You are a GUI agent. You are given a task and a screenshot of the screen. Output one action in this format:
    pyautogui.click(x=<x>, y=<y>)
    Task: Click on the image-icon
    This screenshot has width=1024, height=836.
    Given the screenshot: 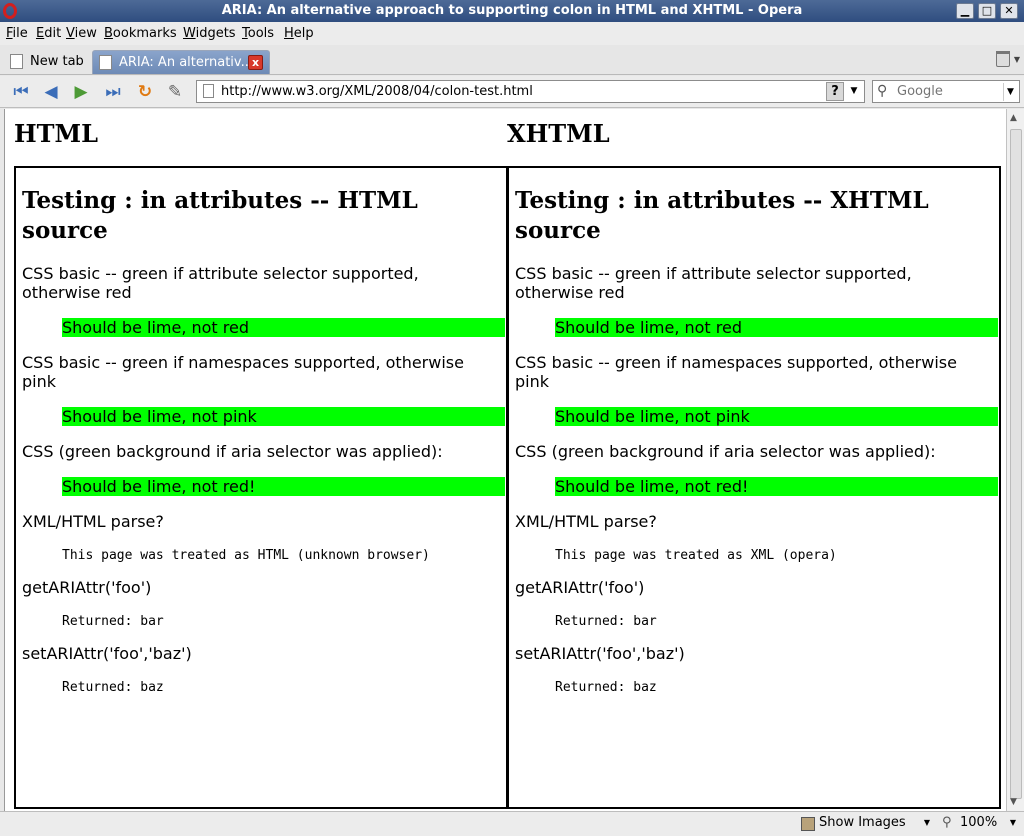 What is the action you would take?
    pyautogui.click(x=808, y=824)
    